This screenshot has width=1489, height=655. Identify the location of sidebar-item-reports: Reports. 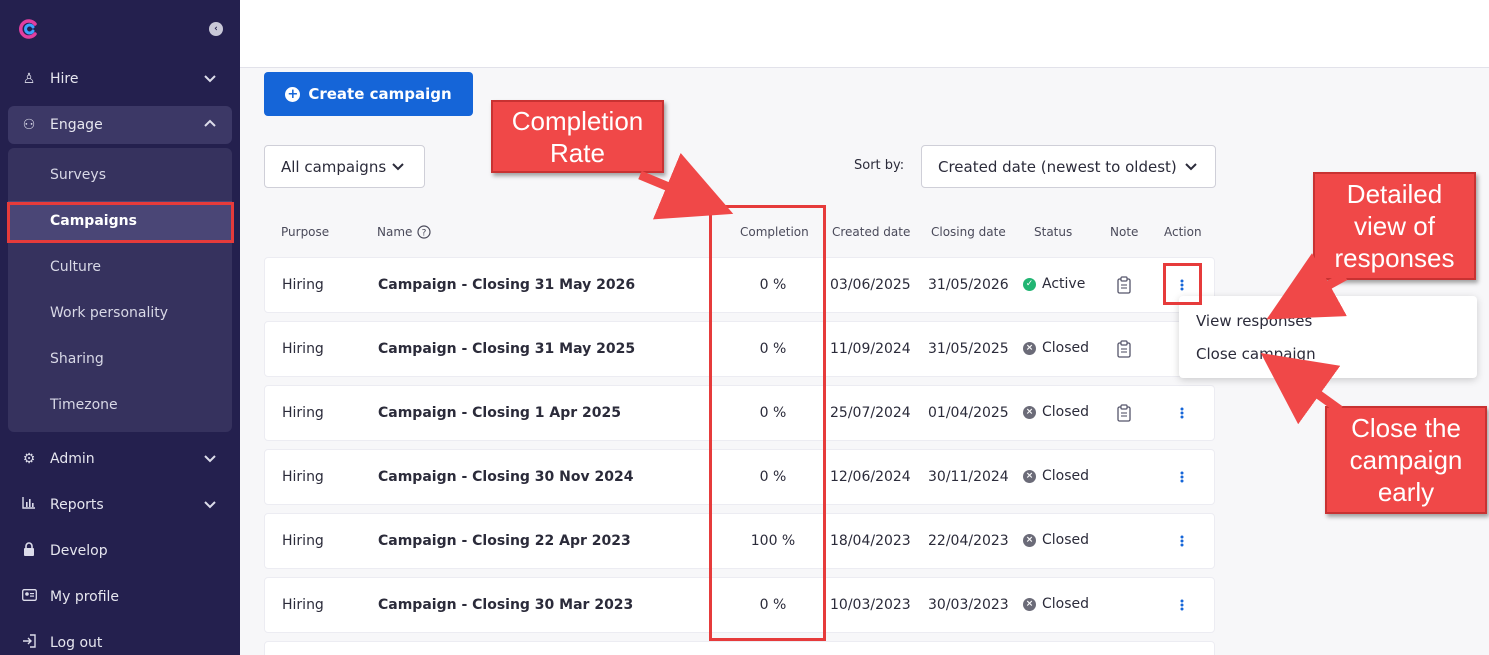
(120, 505).